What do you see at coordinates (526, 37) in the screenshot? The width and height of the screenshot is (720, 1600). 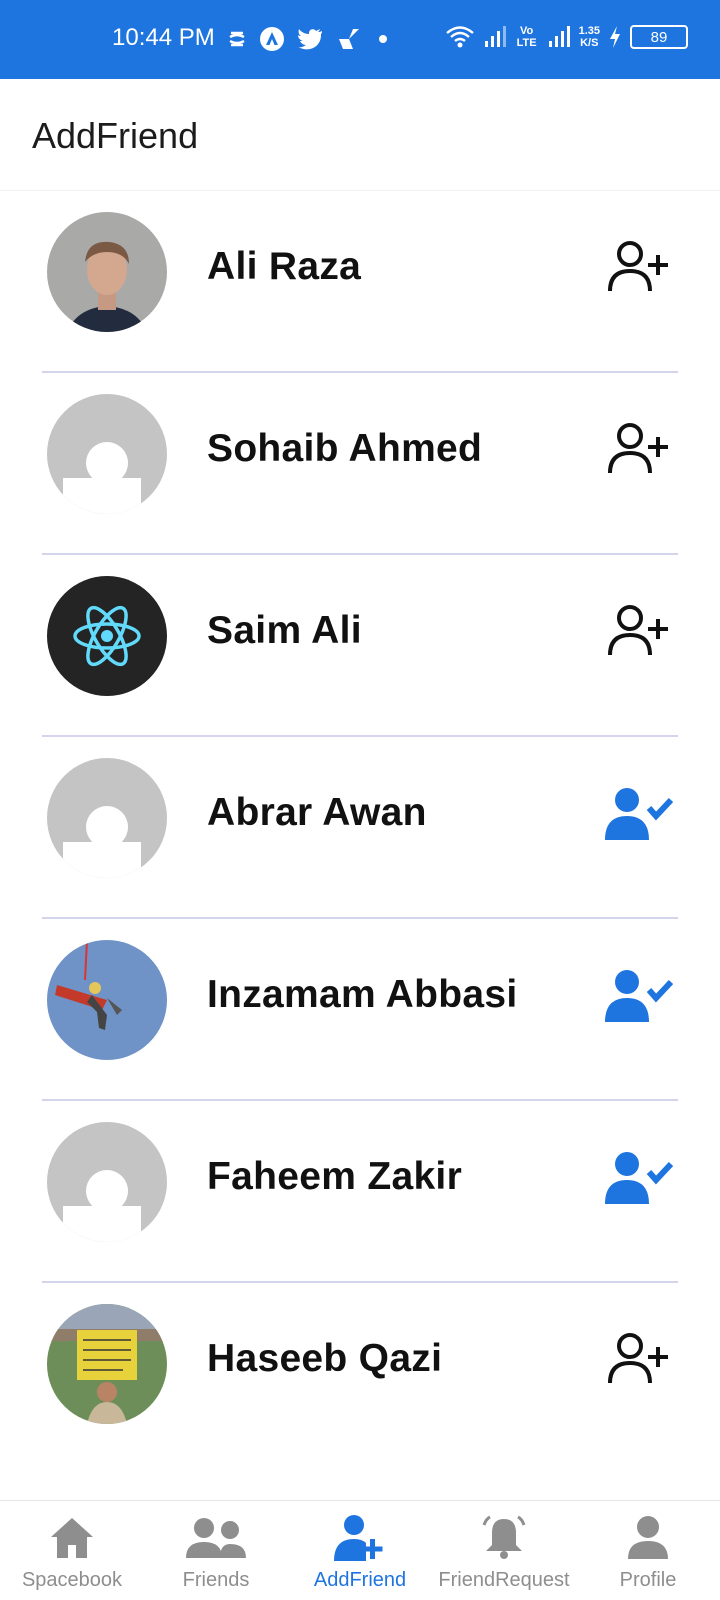 I see `volte-icon: Vo LTE` at bounding box center [526, 37].